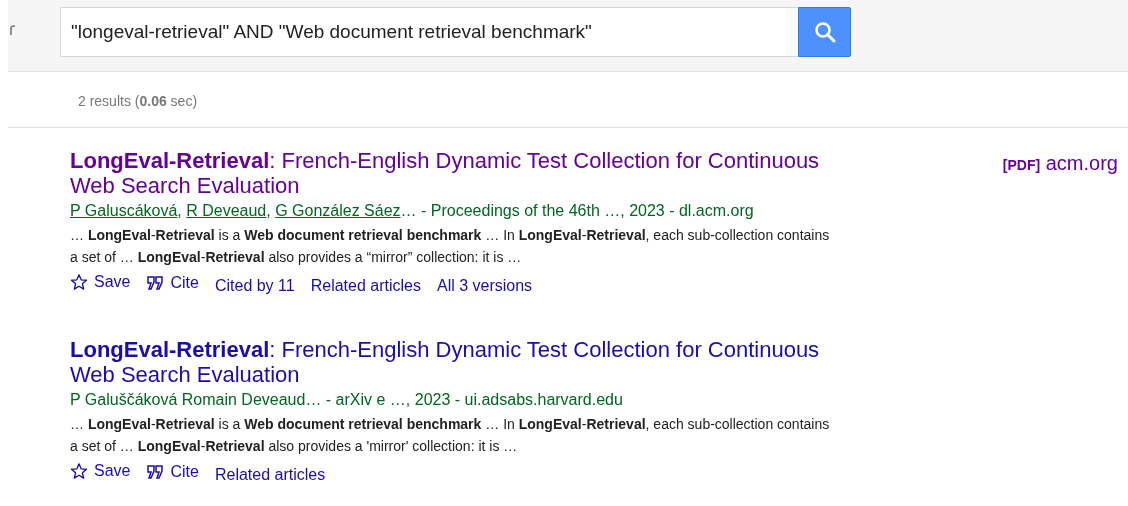 Image resolution: width=1128 pixels, height=506 pixels. What do you see at coordinates (338, 210) in the screenshot?
I see `author-link: G González Sáez` at bounding box center [338, 210].